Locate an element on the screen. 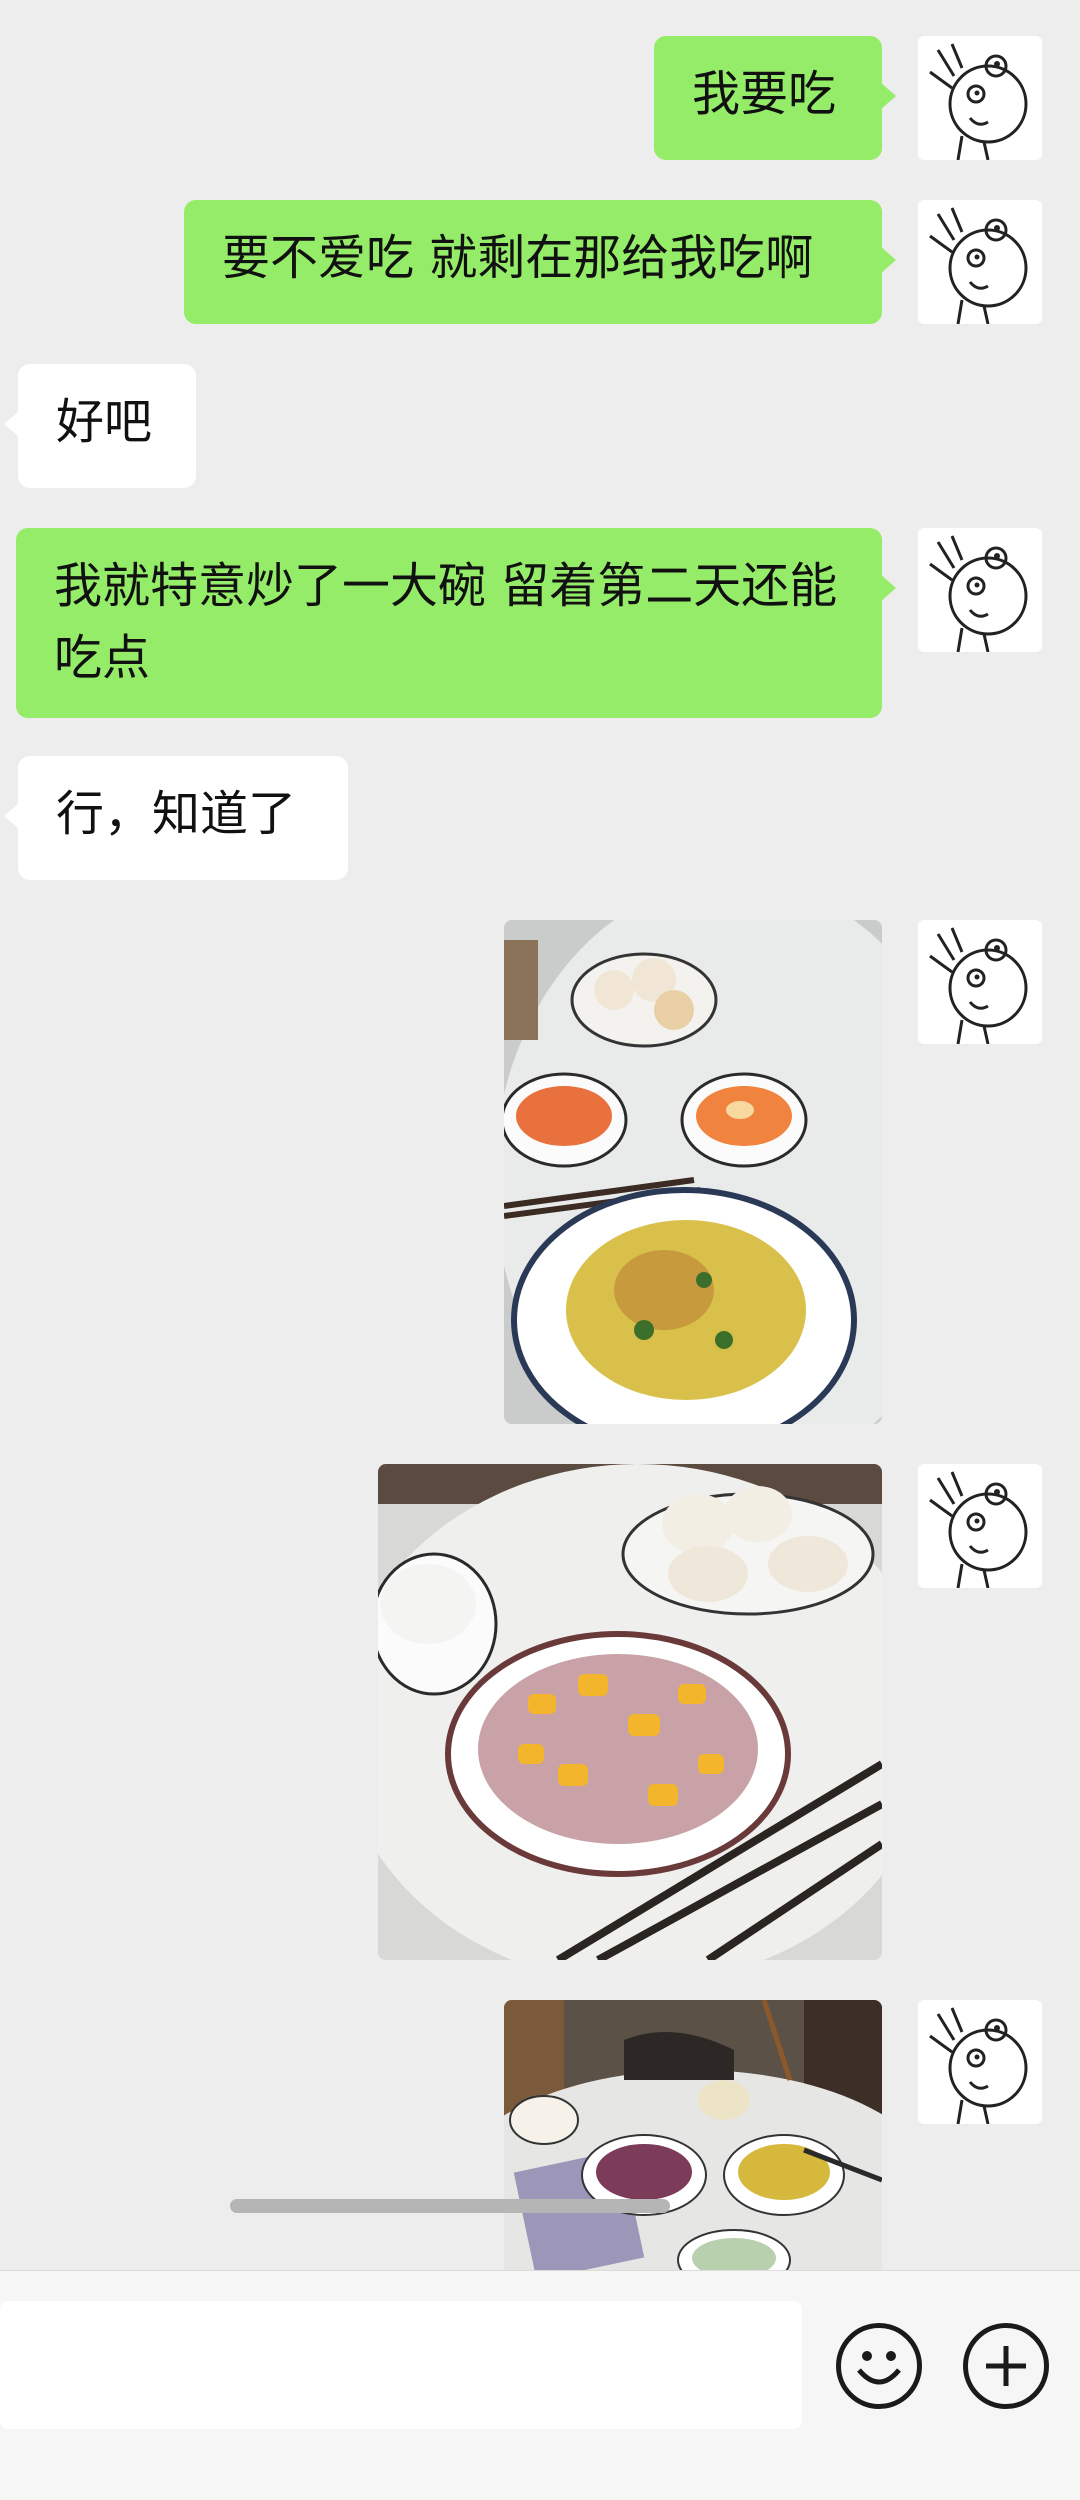 This screenshot has width=1080, height=2500. more-button is located at coordinates (1006, 2366).